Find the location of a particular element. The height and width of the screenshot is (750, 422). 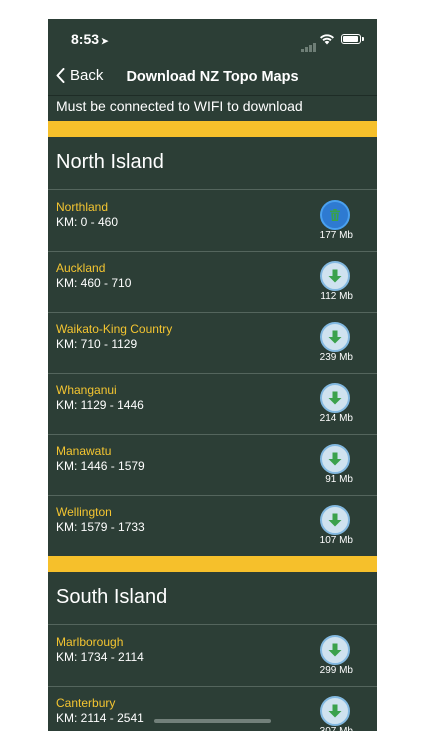

file-size: 107 Mb is located at coordinates (336, 540).